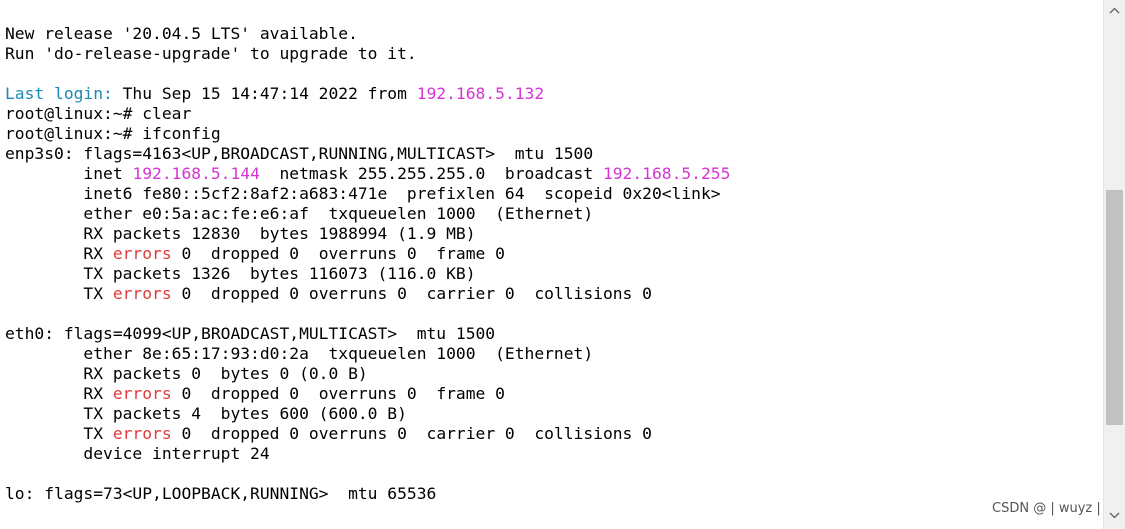  I want to click on terminal-text-segment: TX packets 4 bytes 600 (600.0 B), so click(206, 413).